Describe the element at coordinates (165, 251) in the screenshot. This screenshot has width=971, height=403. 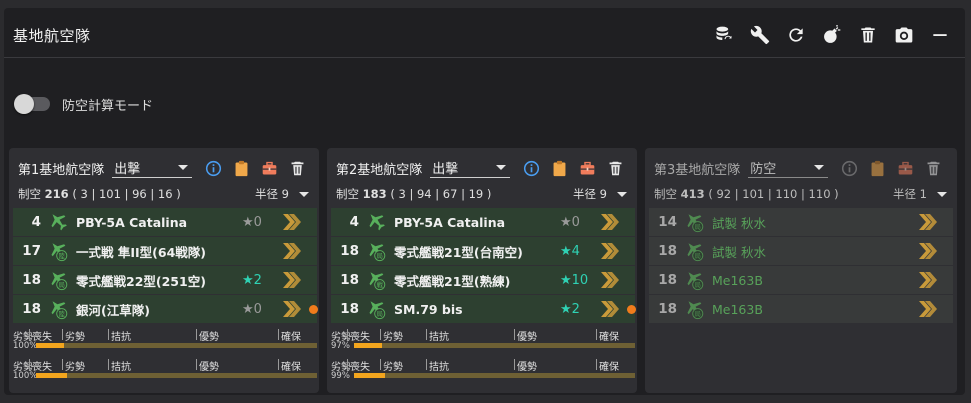
I see `equipment-slot: 17 陸 一式戦 隼II型(64戦隊)` at that location.